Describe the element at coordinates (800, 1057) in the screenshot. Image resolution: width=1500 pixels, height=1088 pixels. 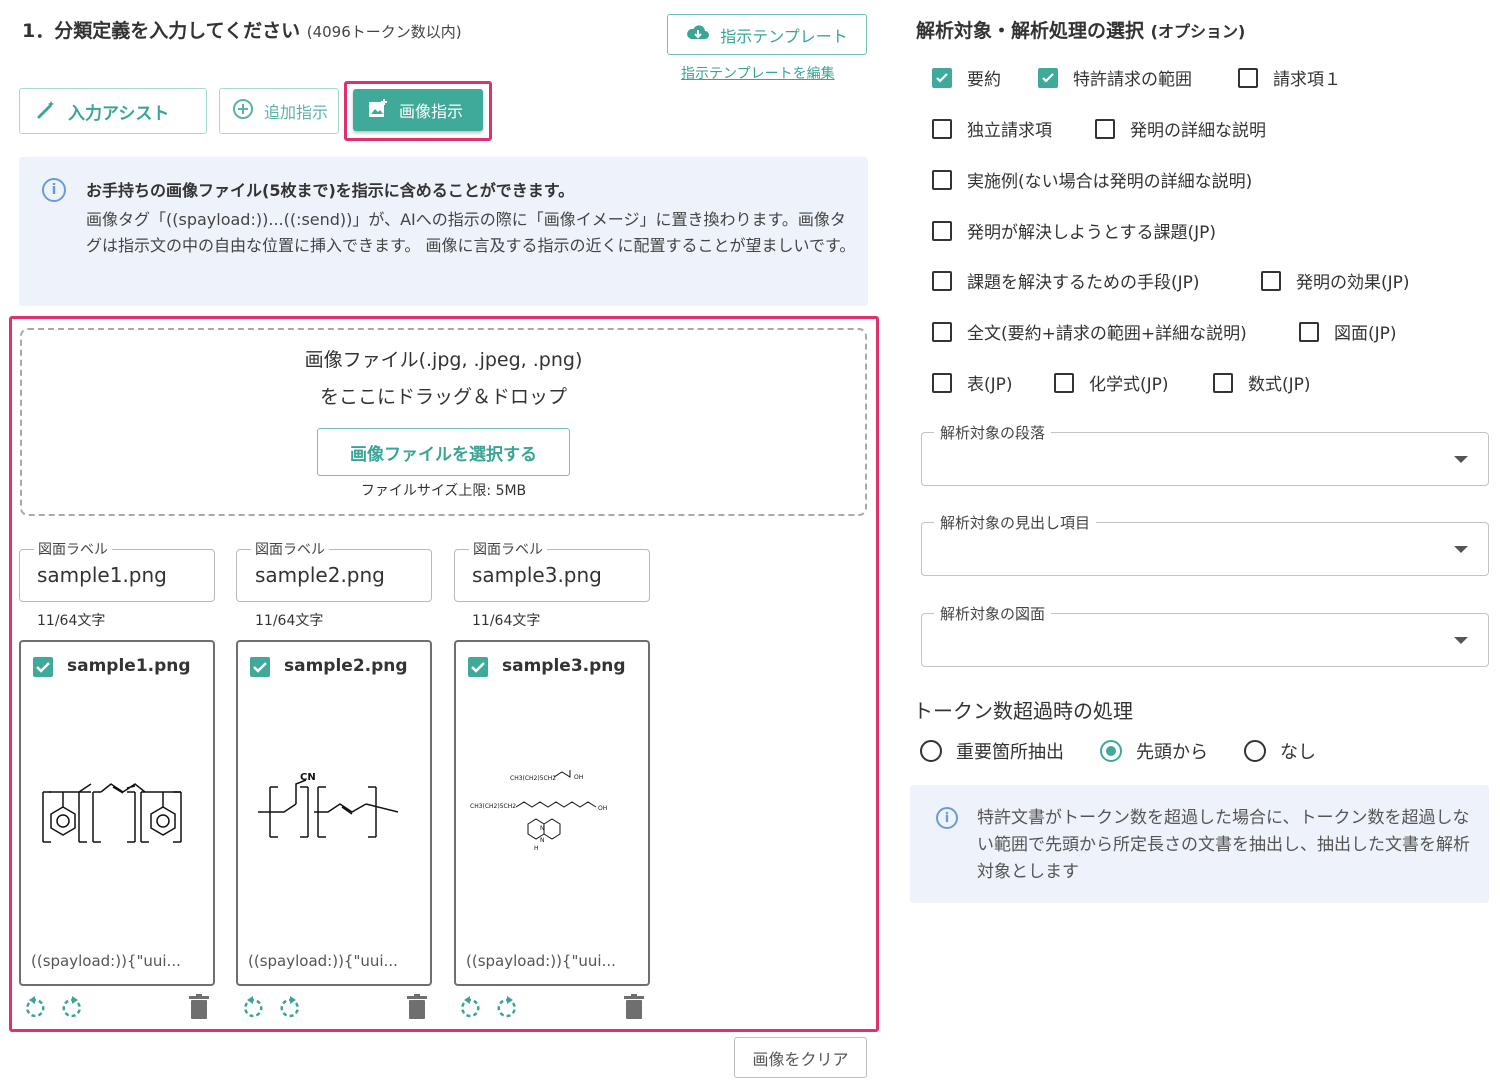
I see `clear-images-button: 画像をクリア` at that location.